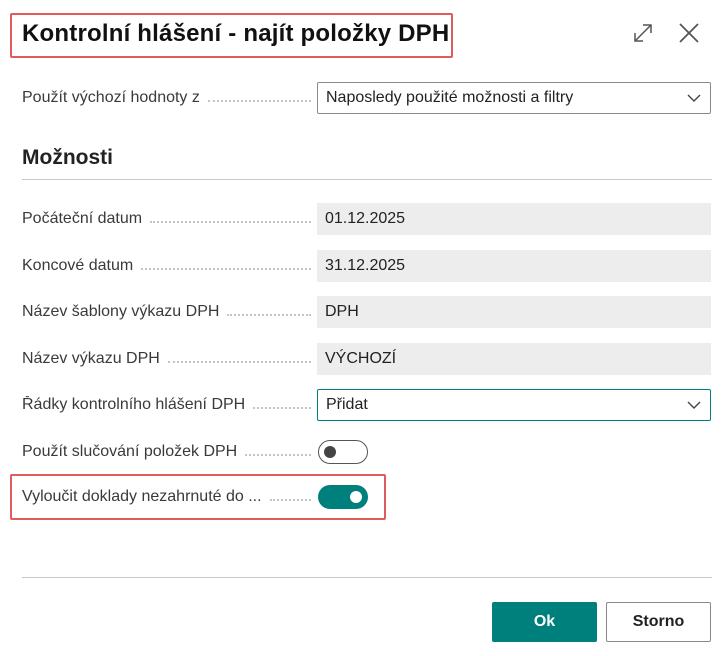 This screenshot has height=656, width=728. Describe the element at coordinates (330, 452) in the screenshot. I see `toggle-knob` at that location.